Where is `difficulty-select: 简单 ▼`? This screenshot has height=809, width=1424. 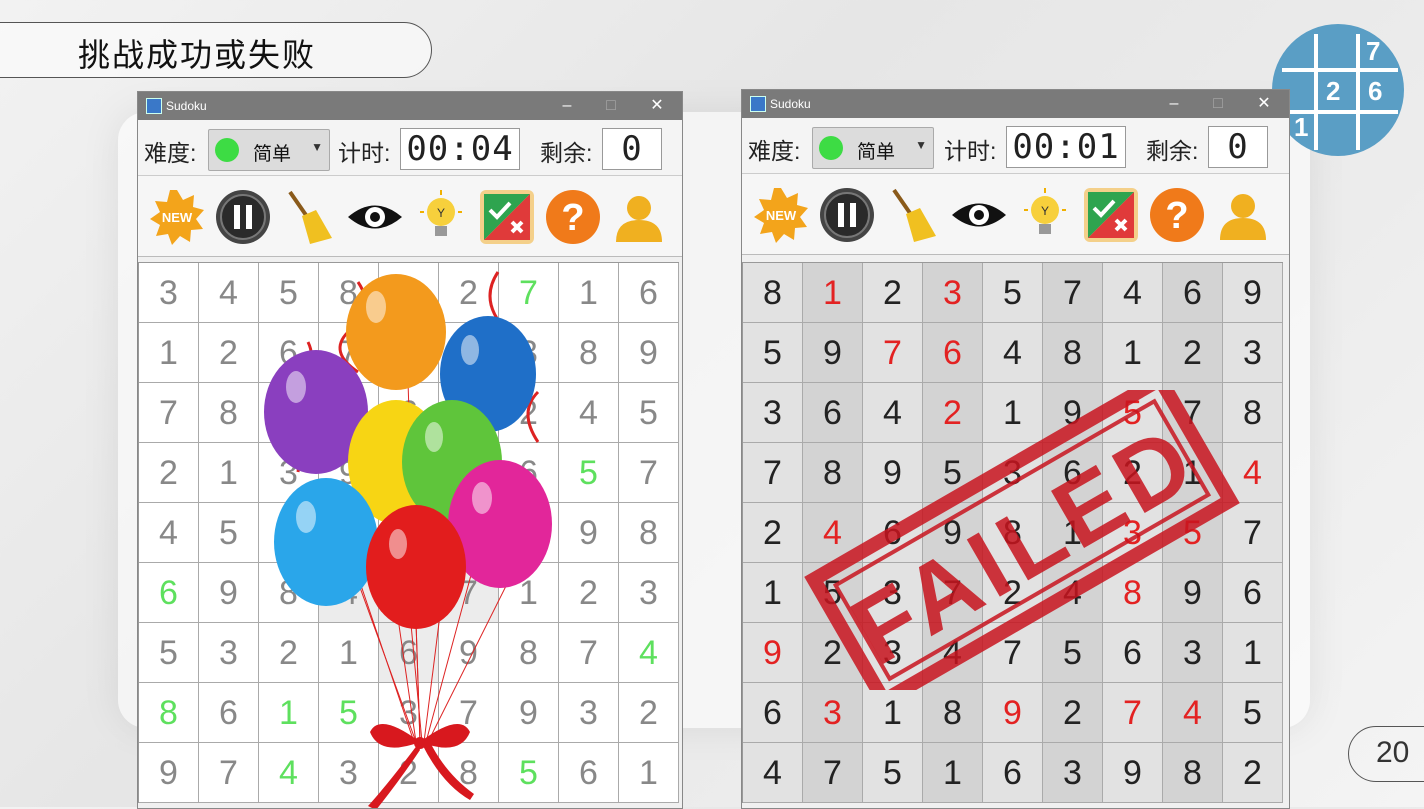 difficulty-select: 简单 ▼ is located at coordinates (269, 150).